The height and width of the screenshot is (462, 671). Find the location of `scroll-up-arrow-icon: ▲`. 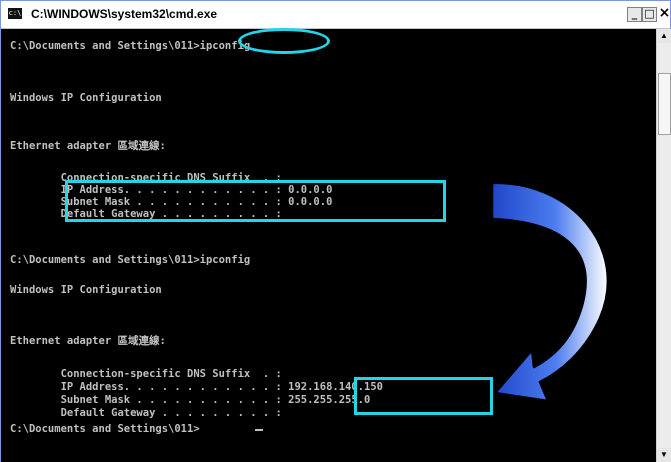

scroll-up-arrow-icon: ▲ is located at coordinates (664, 36).